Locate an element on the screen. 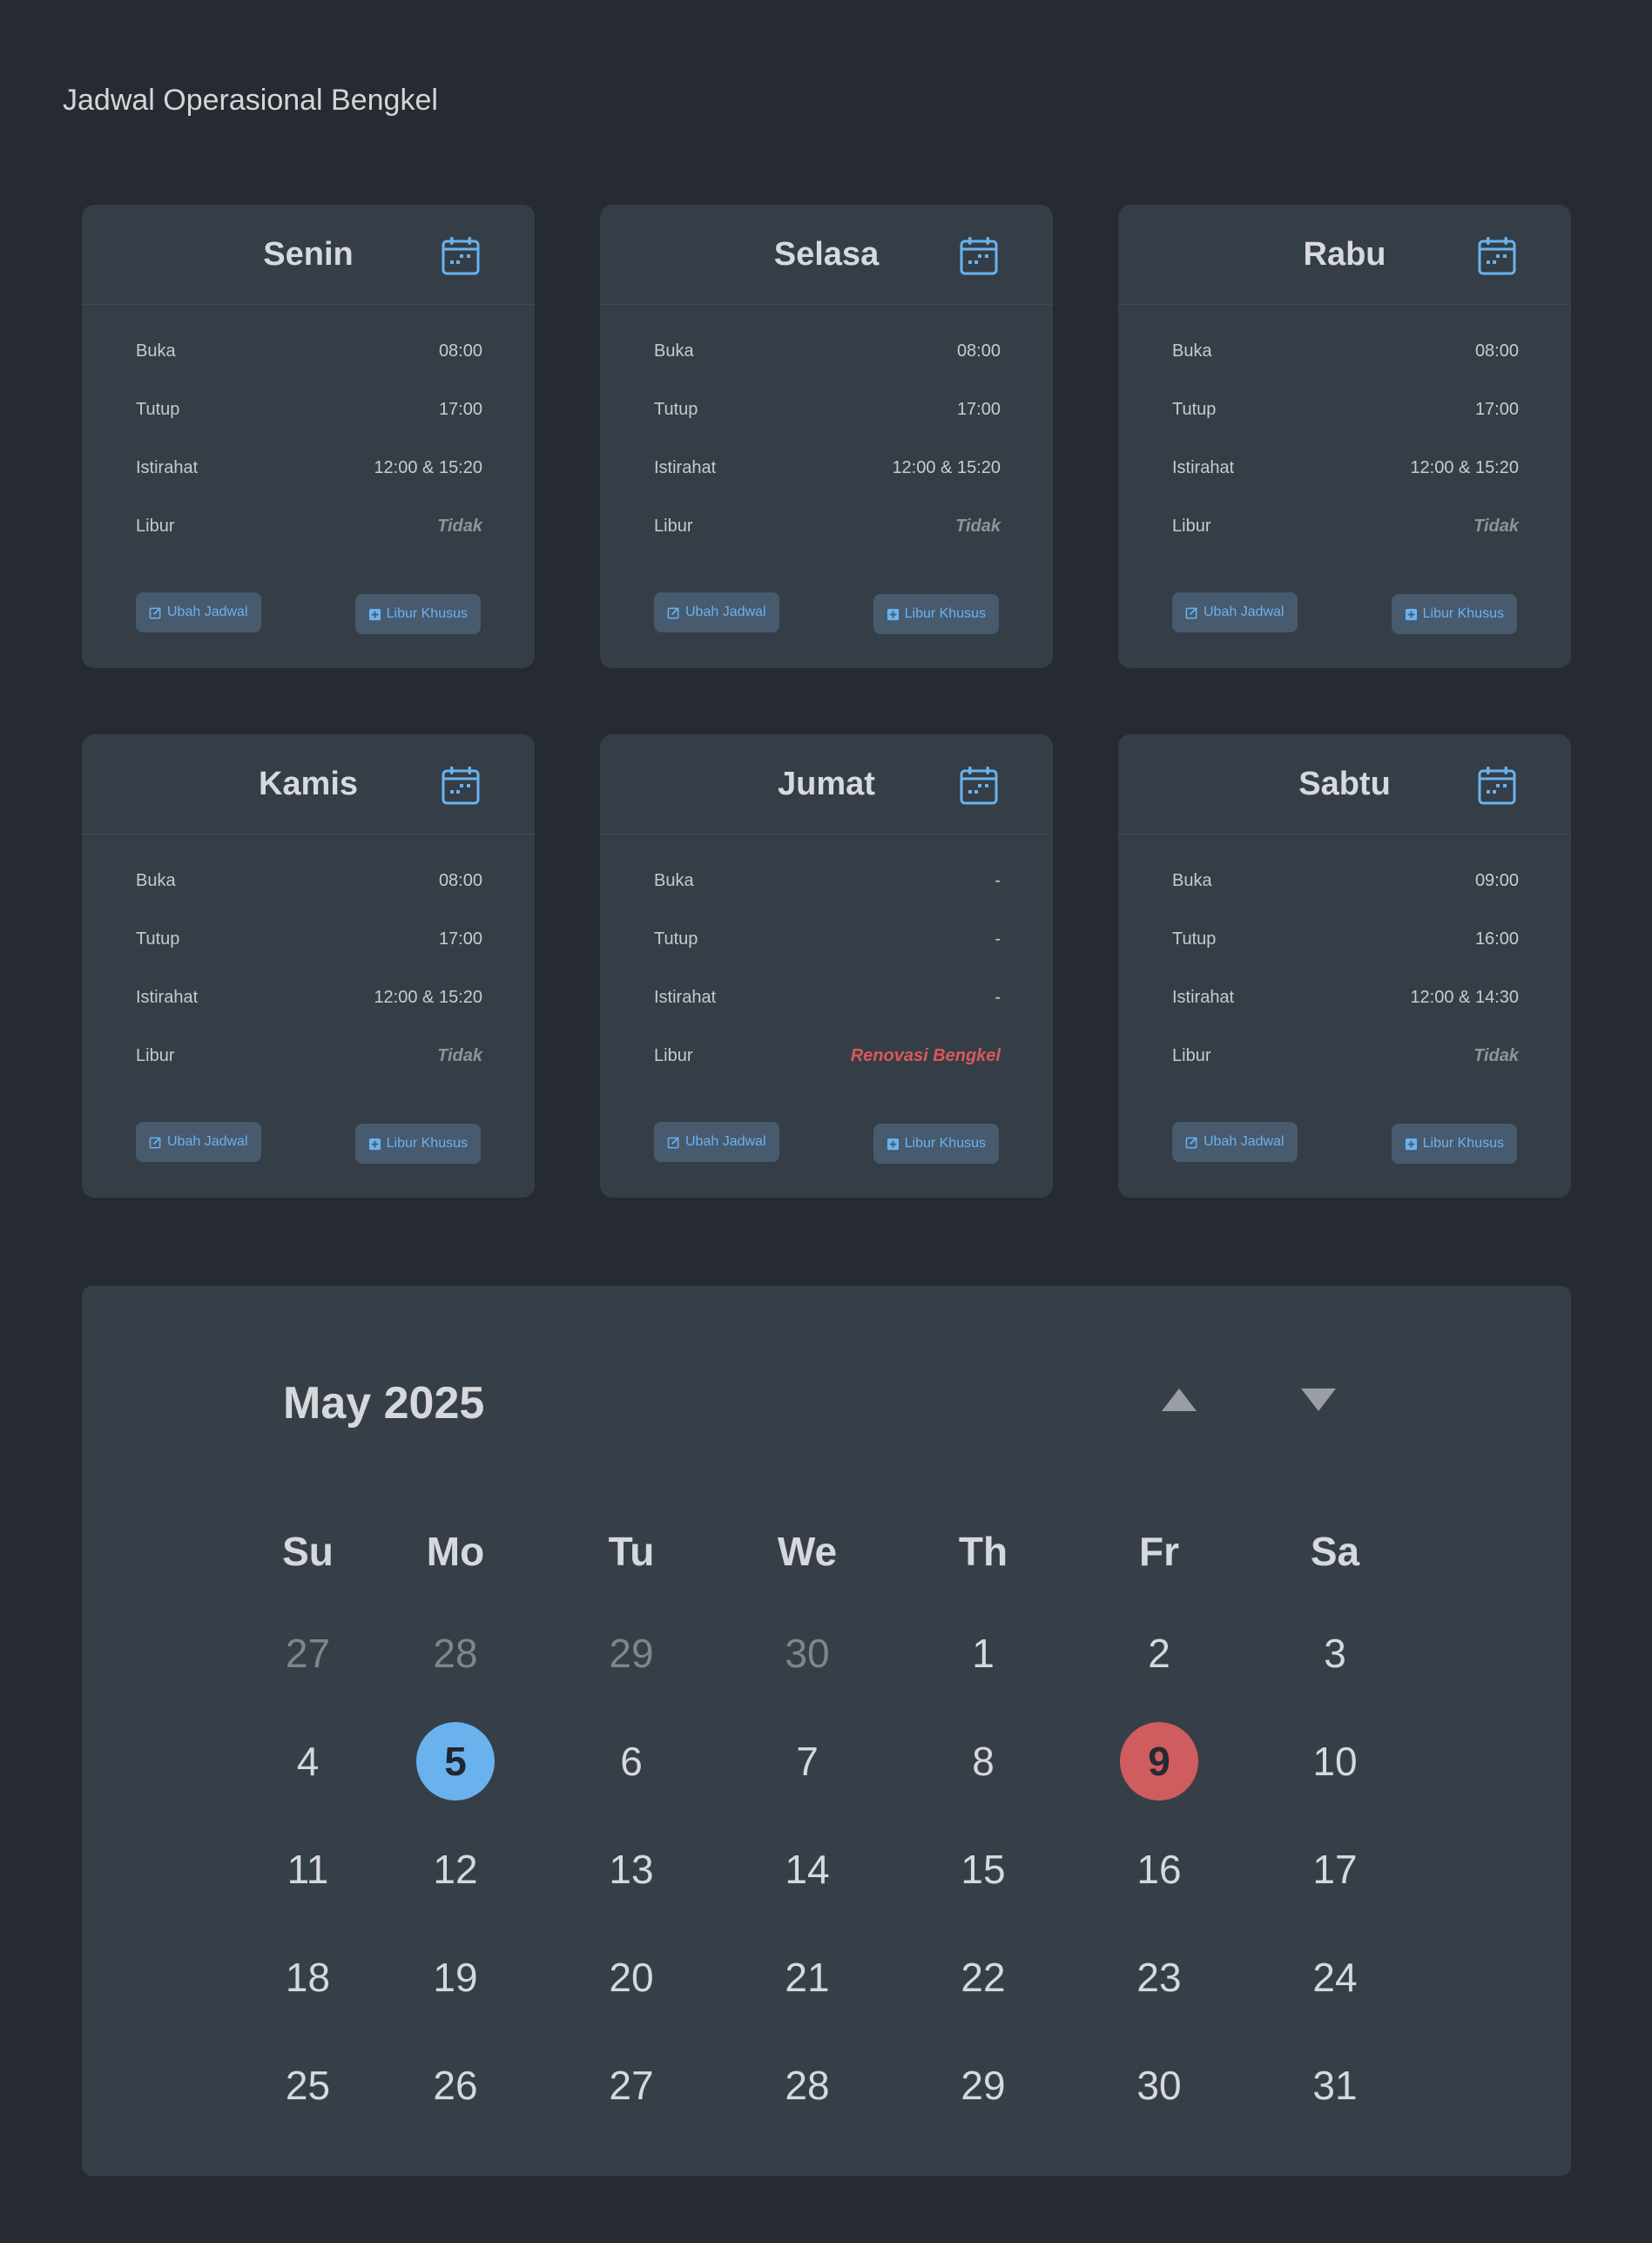 This screenshot has height=2243, width=1652. calendar-date: 2 is located at coordinates (1159, 1653).